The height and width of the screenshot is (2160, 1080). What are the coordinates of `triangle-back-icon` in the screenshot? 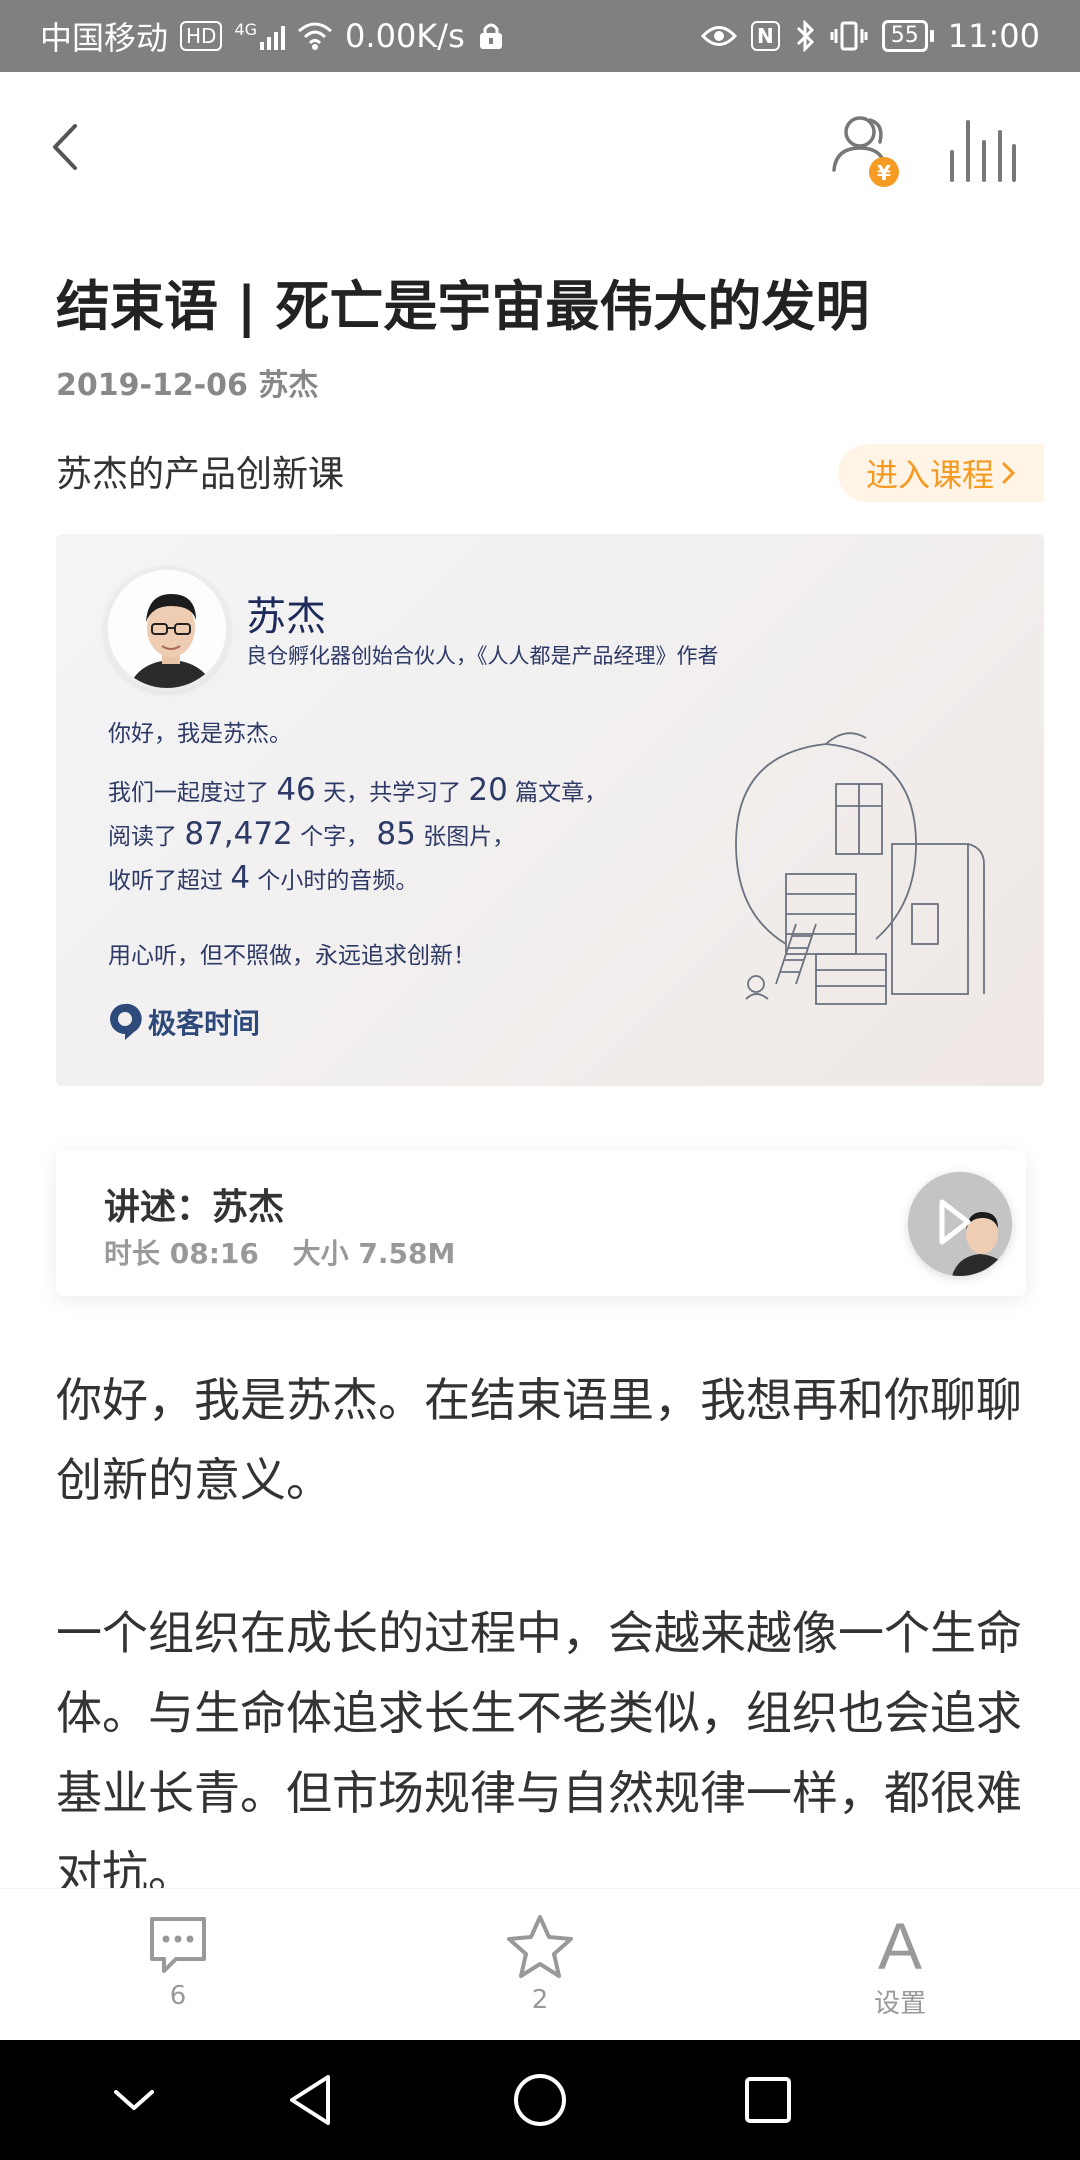 It's located at (310, 2100).